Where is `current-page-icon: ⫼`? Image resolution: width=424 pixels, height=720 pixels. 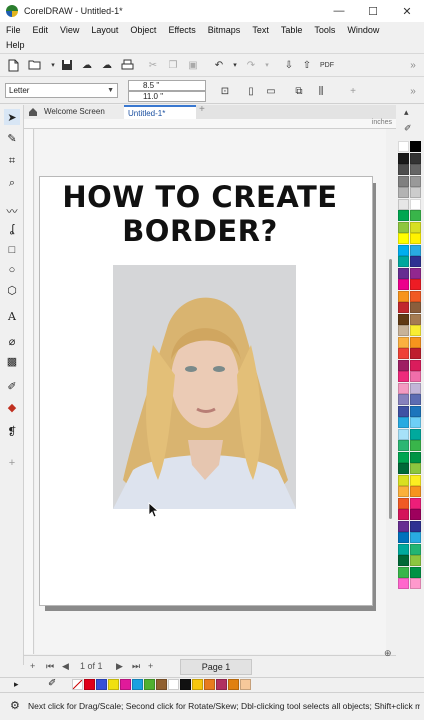
current-page-icon: ⫼ is located at coordinates (321, 91).